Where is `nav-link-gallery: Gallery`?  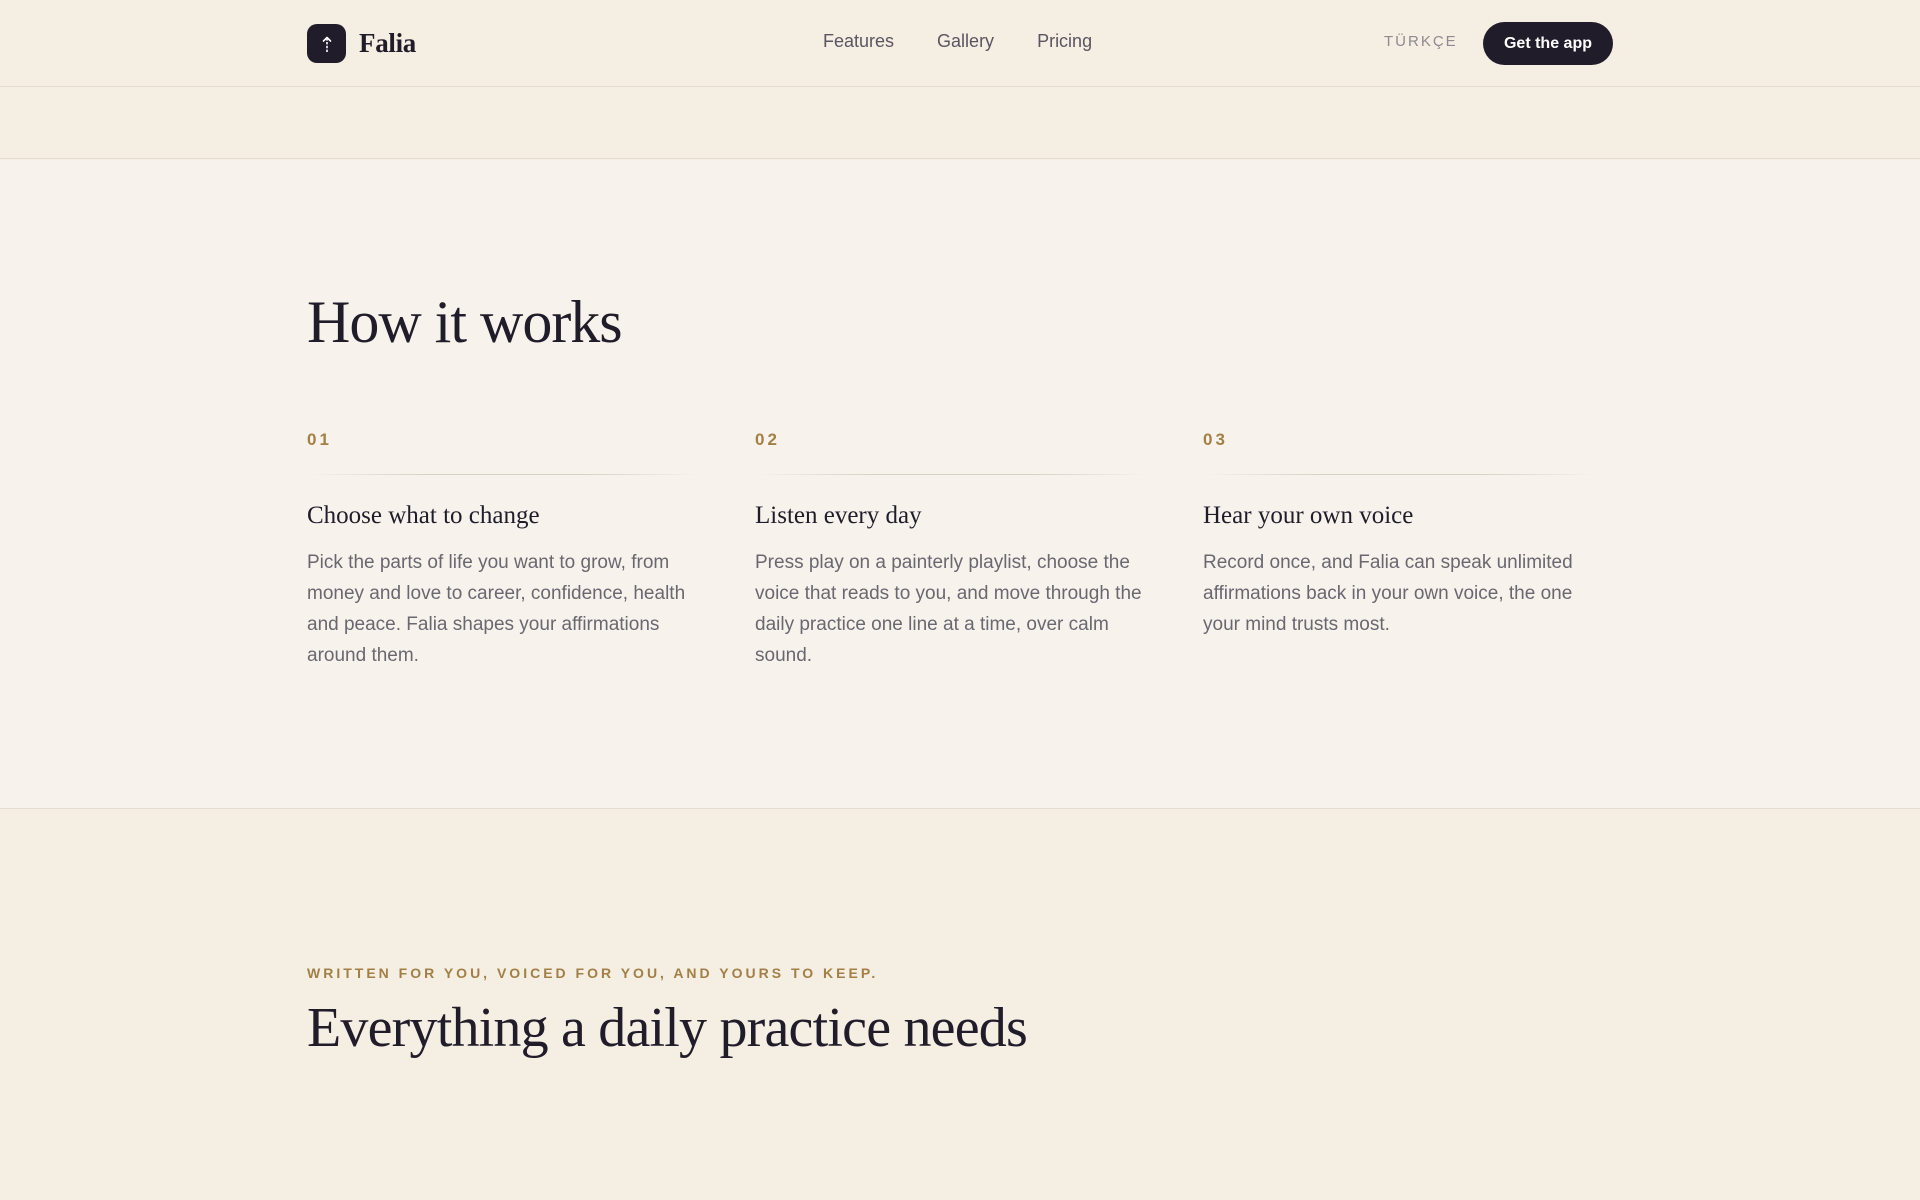 nav-link-gallery: Gallery is located at coordinates (965, 41).